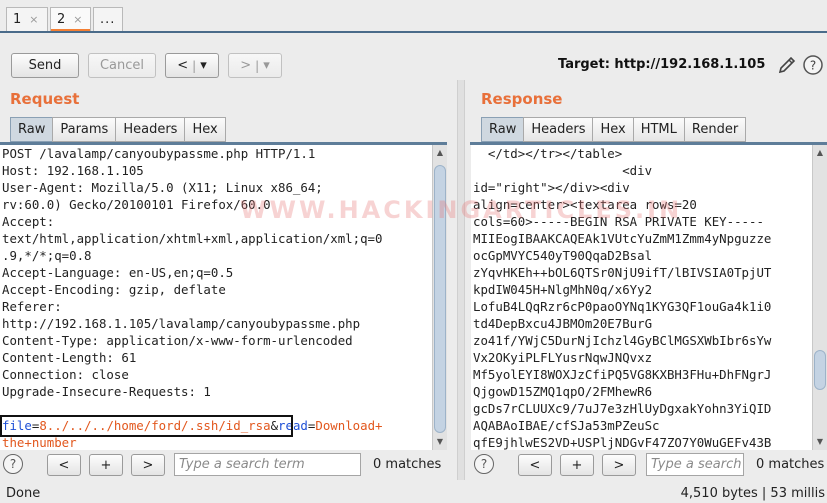 This screenshot has height=503, width=827. What do you see at coordinates (622, 272) in the screenshot?
I see `response-line: zYqvHKEh++bOL6QTSr0NjU9ifT/lBIVSIA0TpjUT` at bounding box center [622, 272].